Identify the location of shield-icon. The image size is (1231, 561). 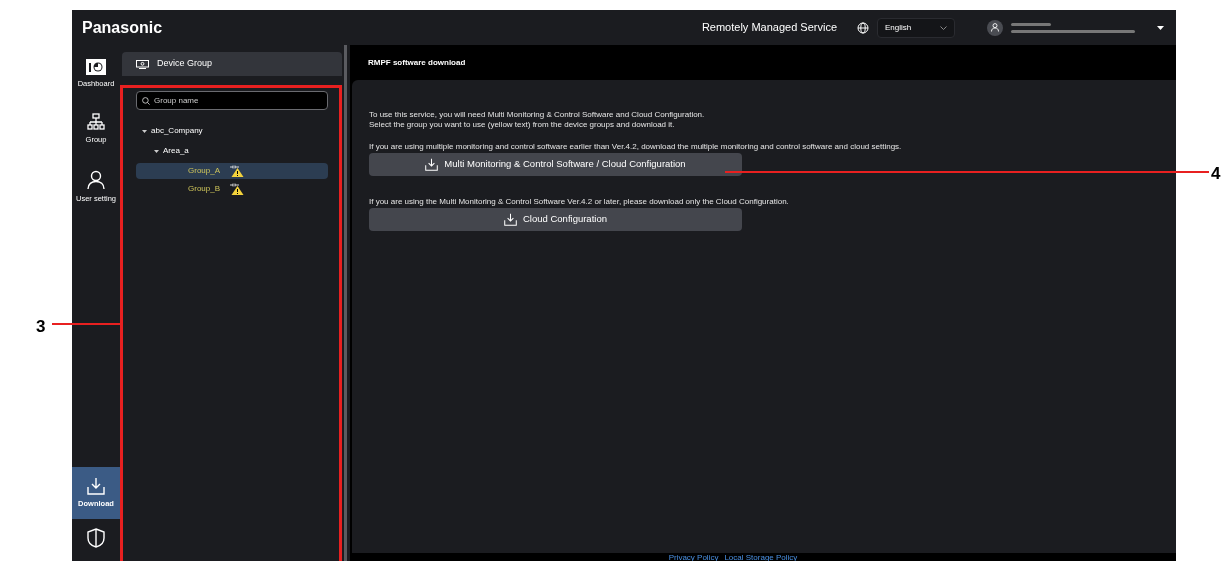
(96, 538).